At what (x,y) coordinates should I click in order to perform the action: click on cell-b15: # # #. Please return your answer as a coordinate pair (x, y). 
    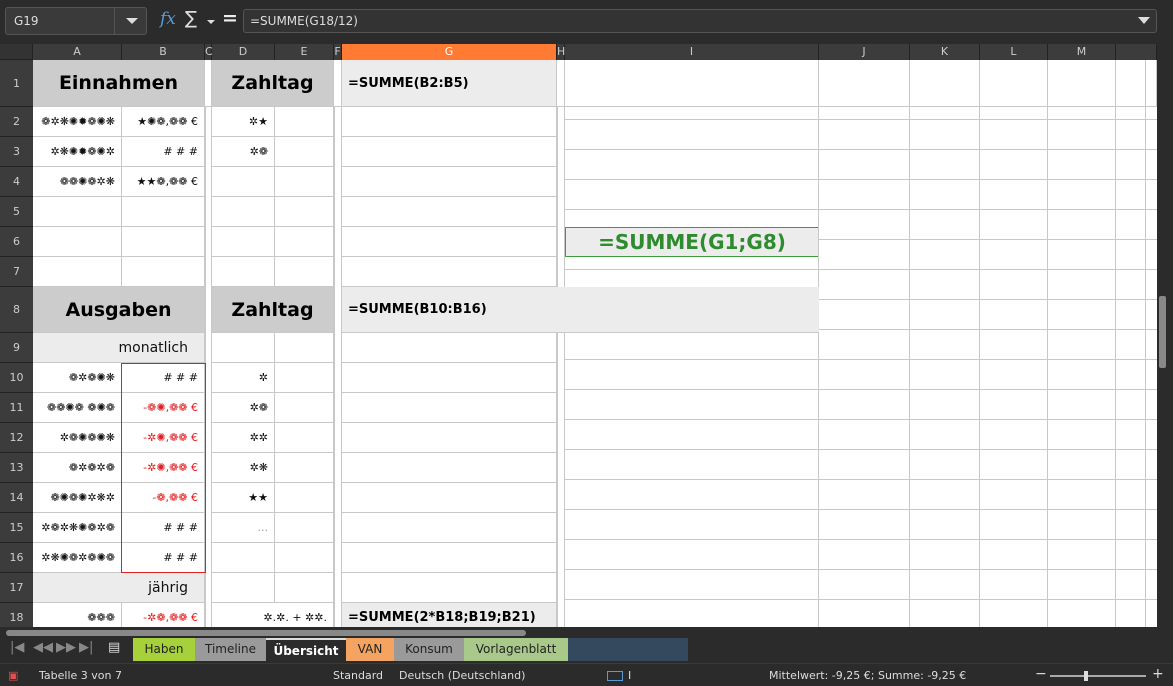
    Looking at the image, I should click on (163, 528).